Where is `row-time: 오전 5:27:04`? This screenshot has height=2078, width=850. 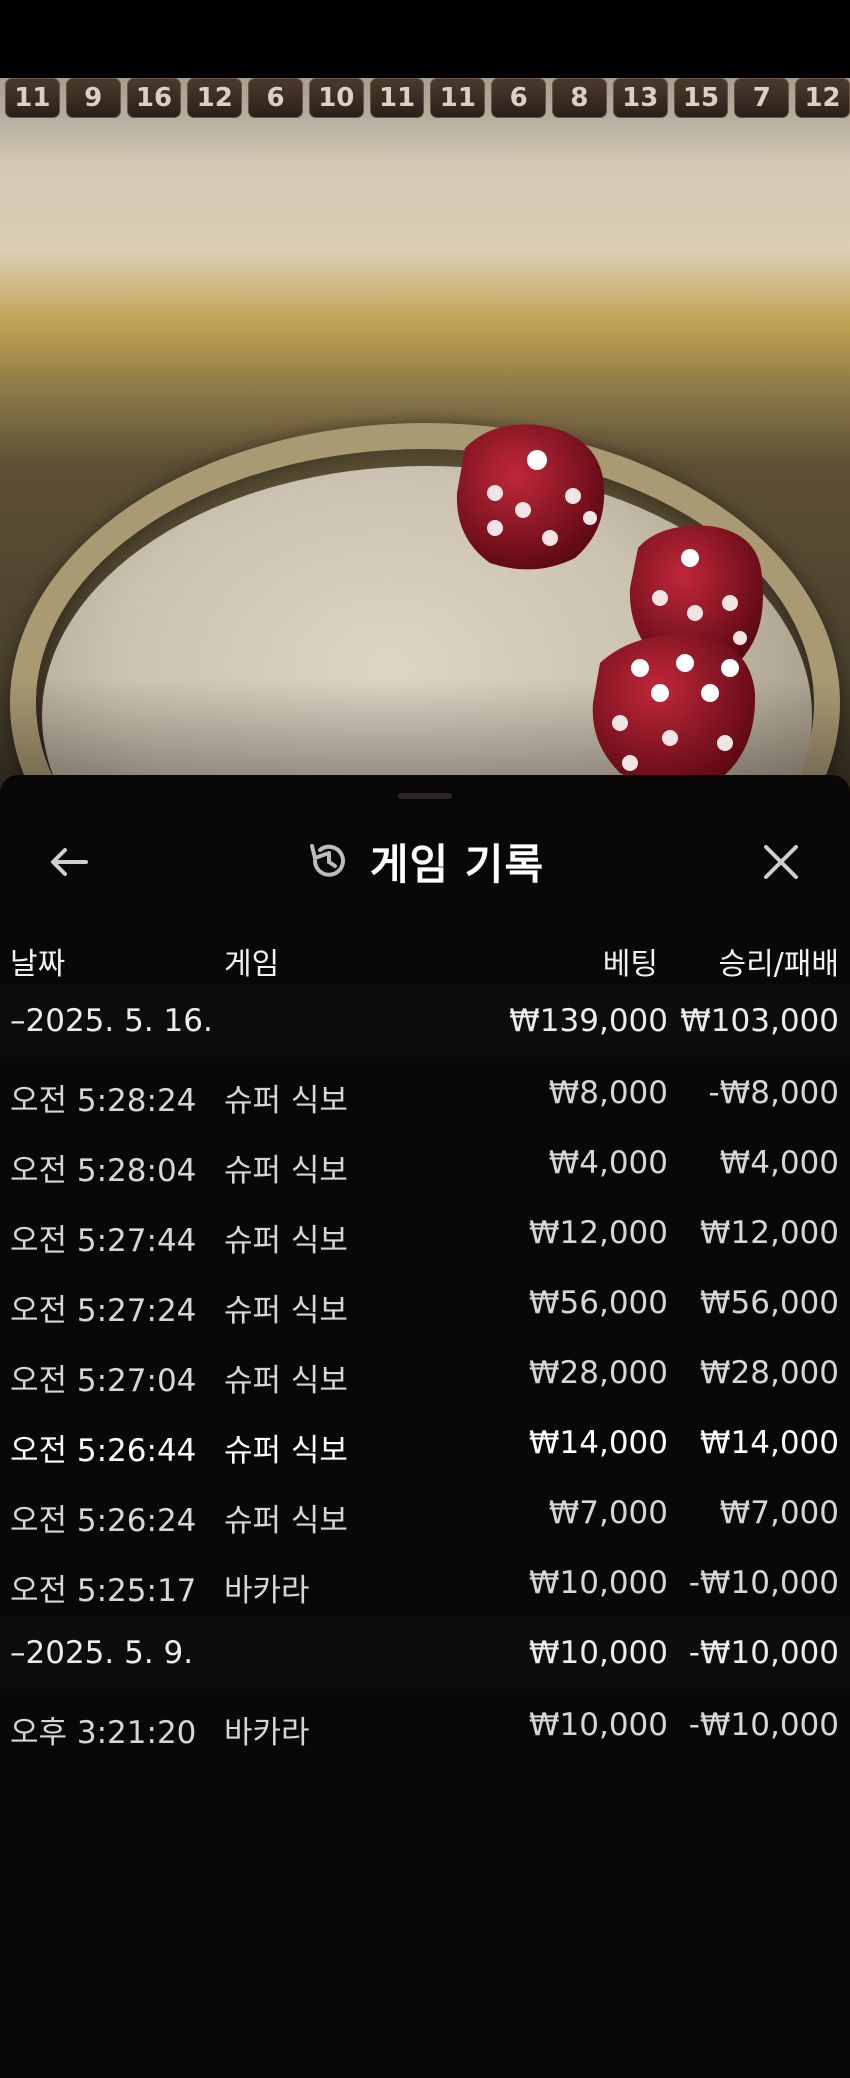
row-time: 오전 5:27:04 is located at coordinates (103, 1381).